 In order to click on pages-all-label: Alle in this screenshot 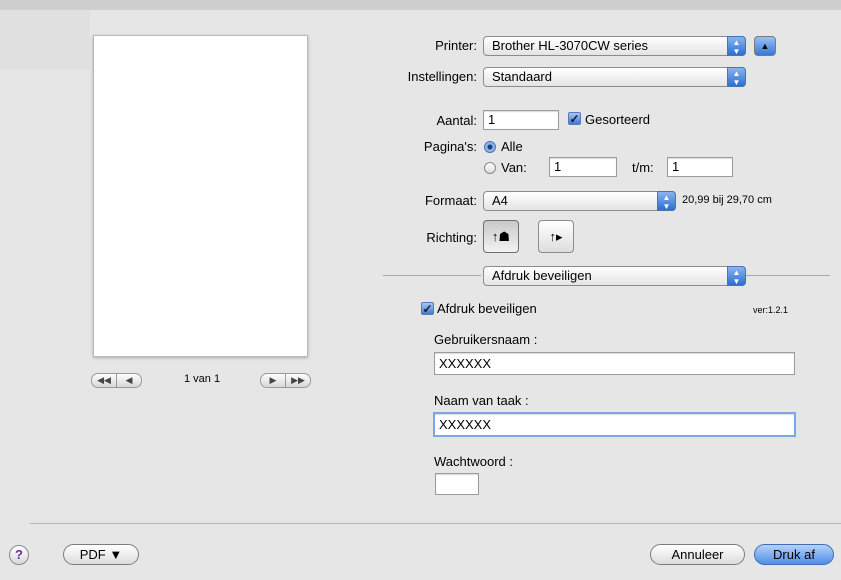, I will do `click(512, 146)`.